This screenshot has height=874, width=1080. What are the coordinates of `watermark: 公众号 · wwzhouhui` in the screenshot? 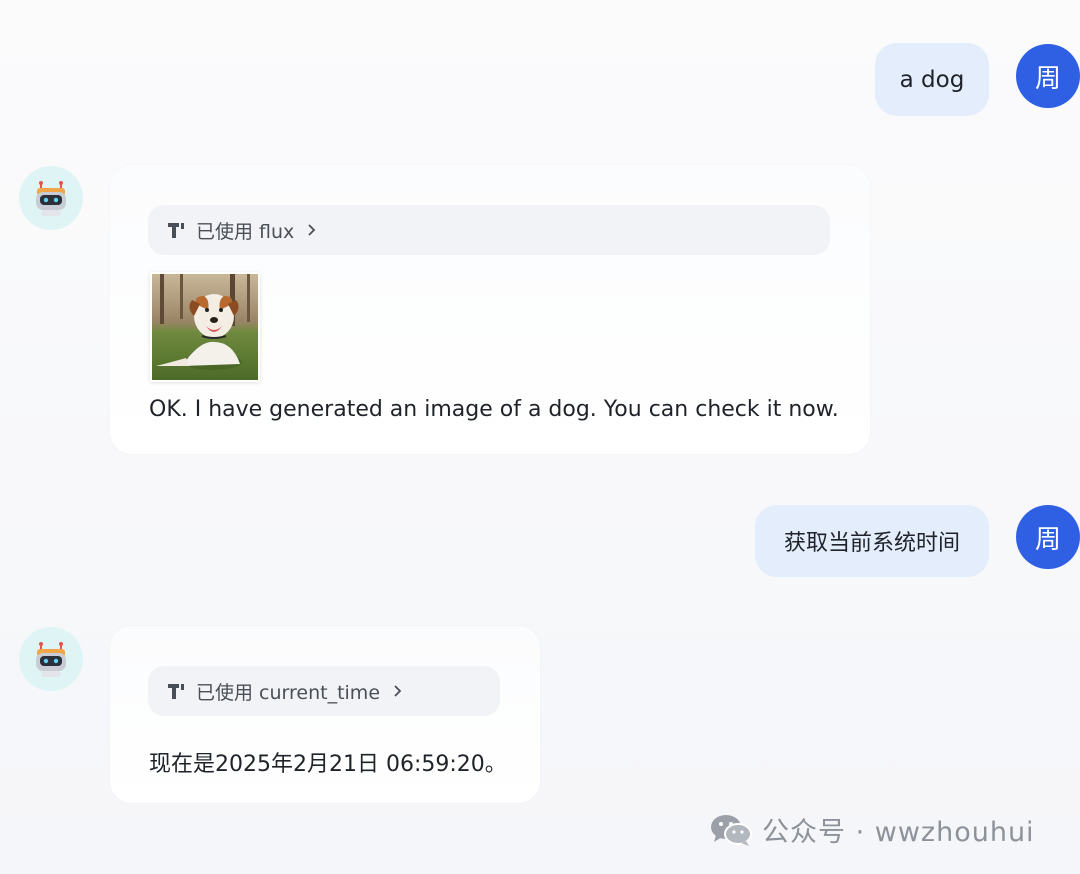 It's located at (872, 829).